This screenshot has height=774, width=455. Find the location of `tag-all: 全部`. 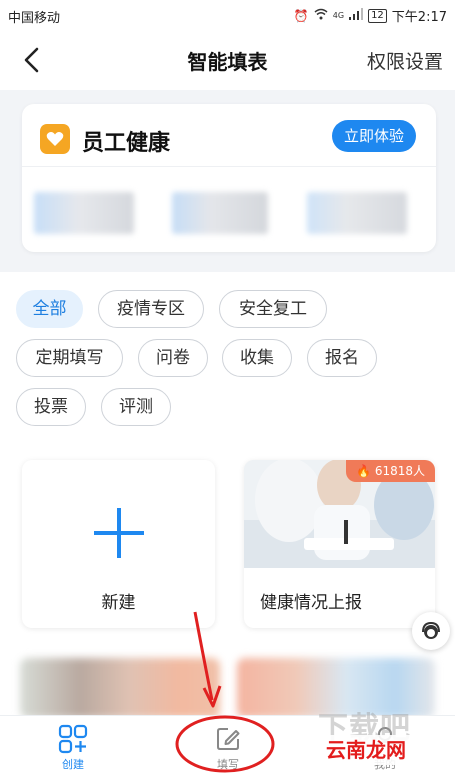

tag-all: 全部 is located at coordinates (49, 309).